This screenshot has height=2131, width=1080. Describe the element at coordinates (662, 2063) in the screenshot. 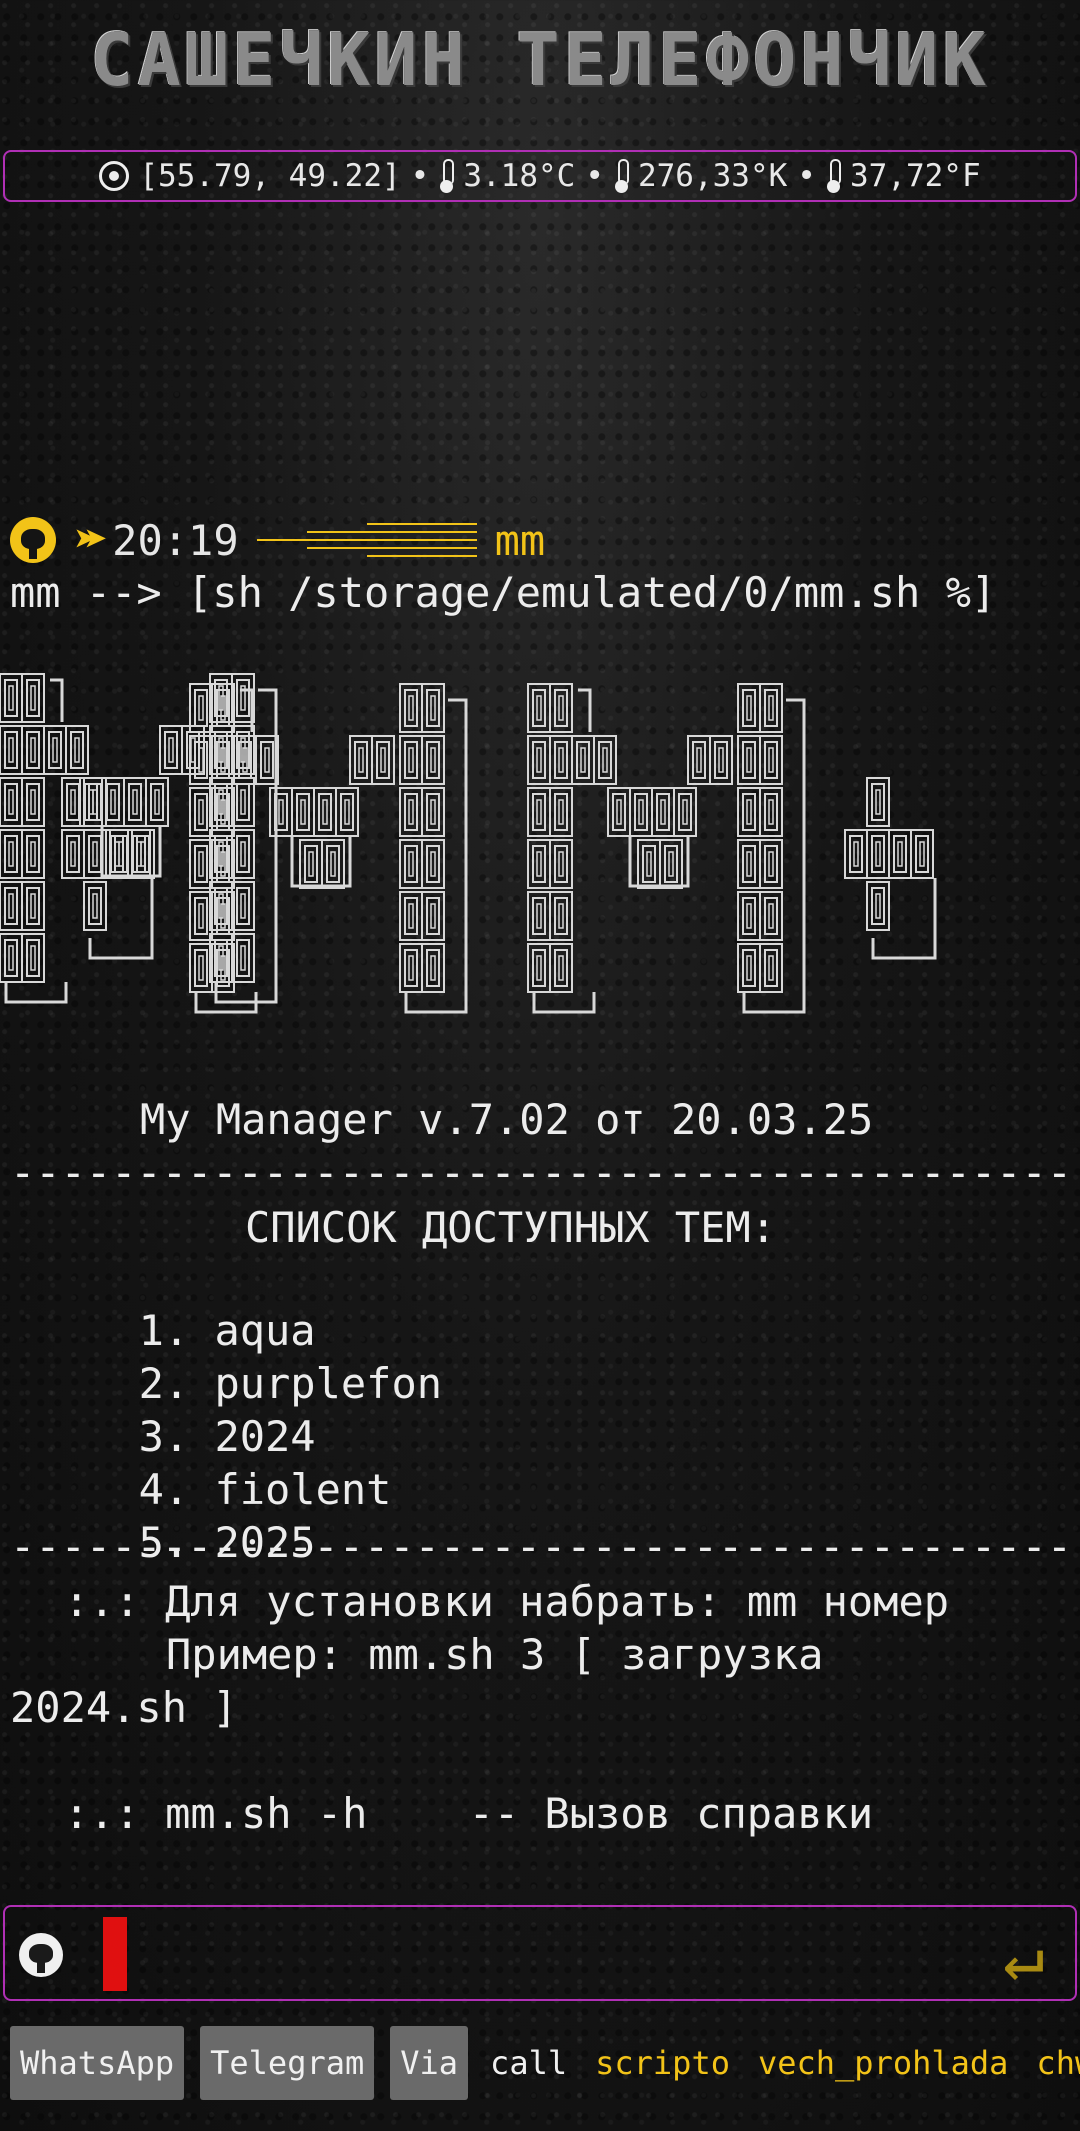

I see `shortcut-scripto: scripto` at that location.